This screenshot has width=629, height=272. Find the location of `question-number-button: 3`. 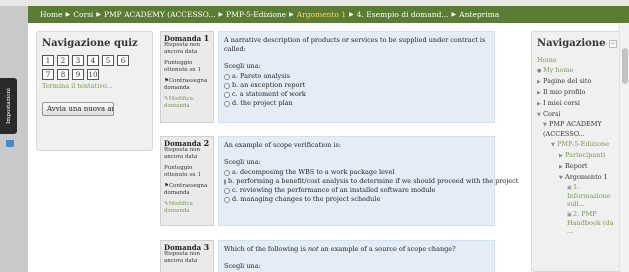

question-number-button: 3 is located at coordinates (78, 60).